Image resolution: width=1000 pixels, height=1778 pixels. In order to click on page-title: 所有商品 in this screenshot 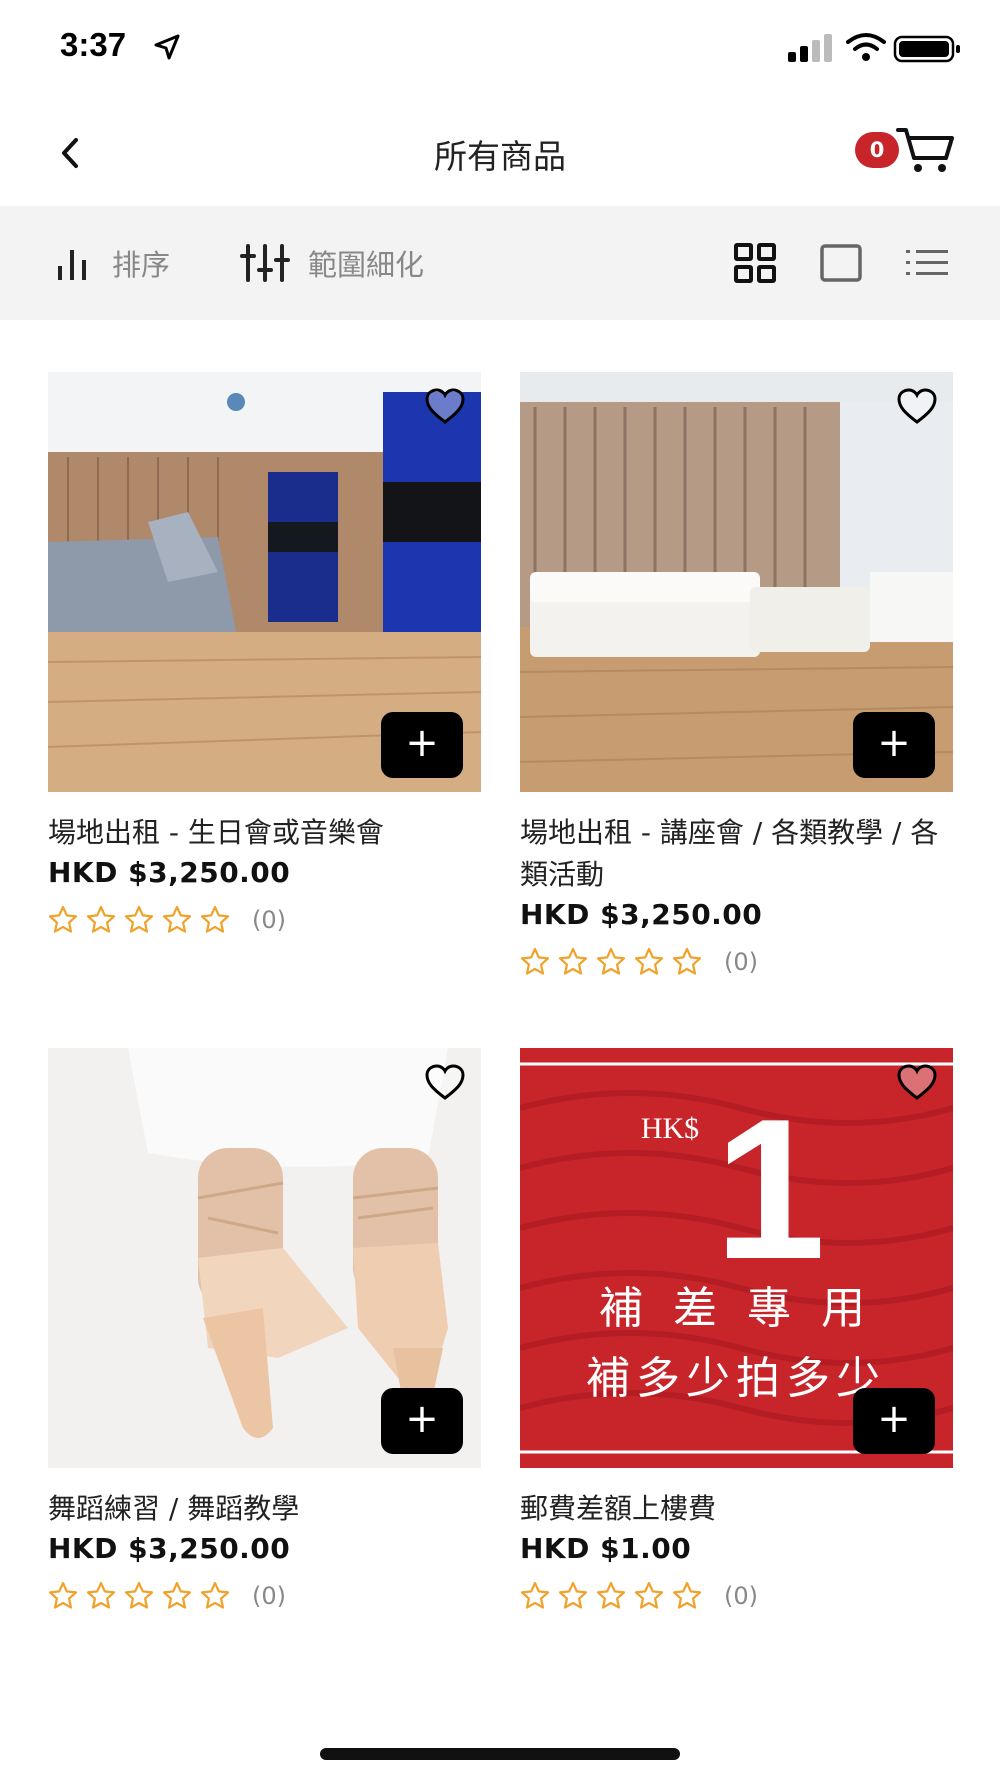, I will do `click(500, 156)`.